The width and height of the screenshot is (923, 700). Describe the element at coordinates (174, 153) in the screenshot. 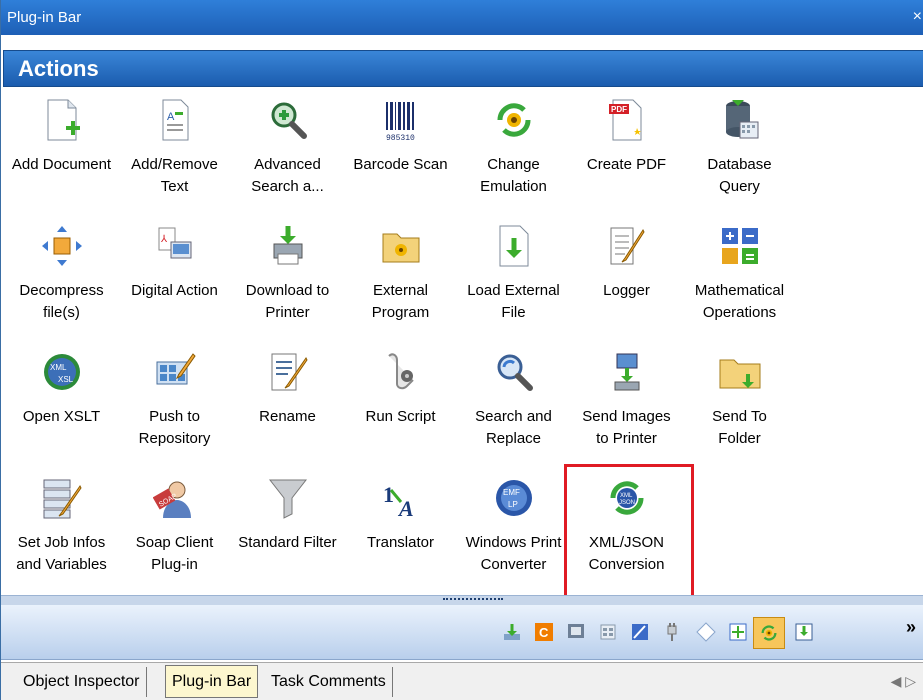

I see `action-text-edit: A Add/Remove Text` at that location.